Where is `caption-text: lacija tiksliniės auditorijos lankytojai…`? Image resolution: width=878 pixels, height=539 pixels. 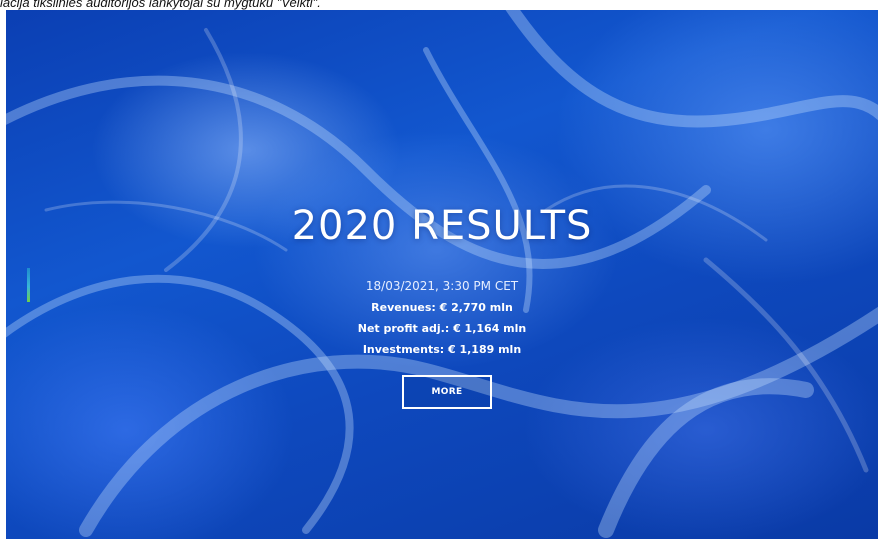
caption-text: lacija tiksliniės auditorijos lankytojai… is located at coordinates (160, 5).